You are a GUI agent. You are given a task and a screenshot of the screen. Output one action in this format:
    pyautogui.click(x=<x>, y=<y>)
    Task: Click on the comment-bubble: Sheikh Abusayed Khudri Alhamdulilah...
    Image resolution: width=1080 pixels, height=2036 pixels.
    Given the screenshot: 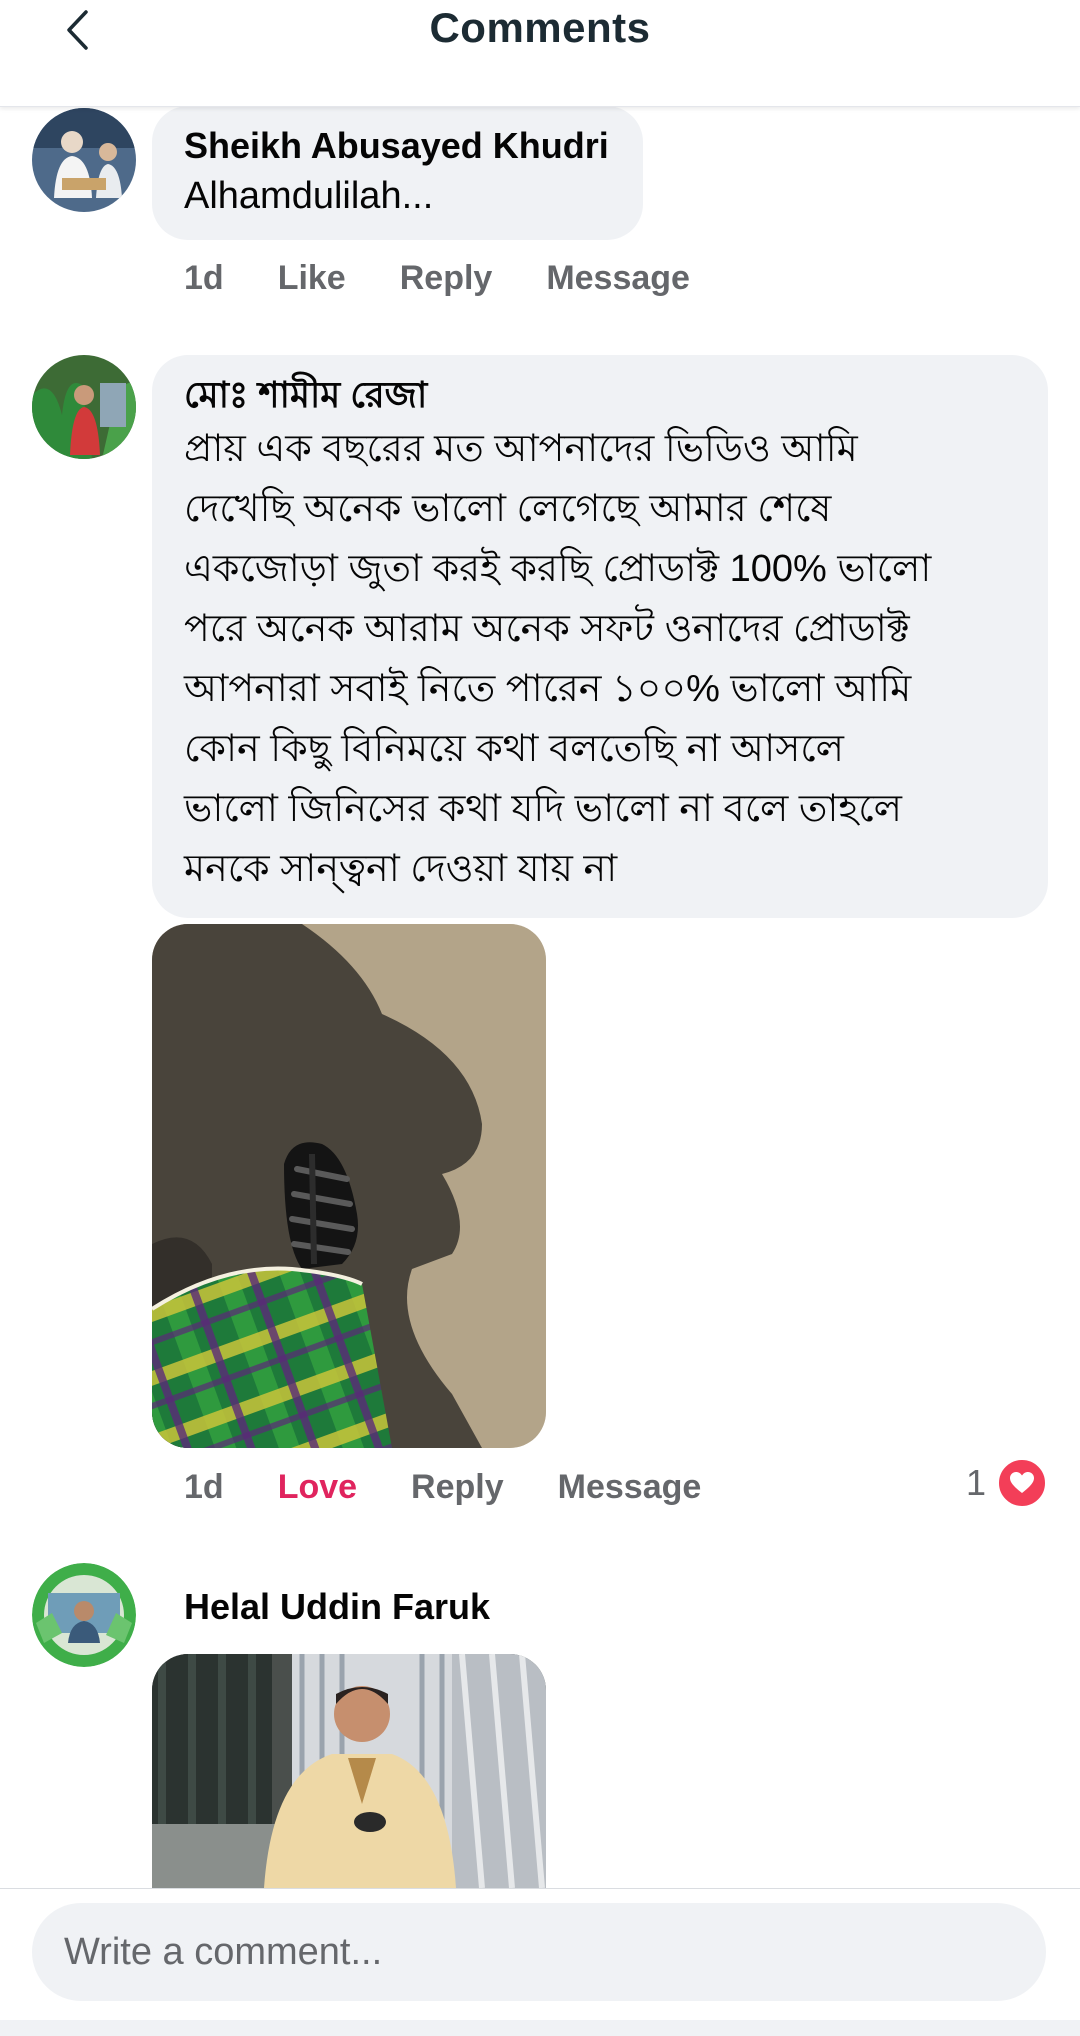 What is the action you would take?
    pyautogui.click(x=397, y=173)
    